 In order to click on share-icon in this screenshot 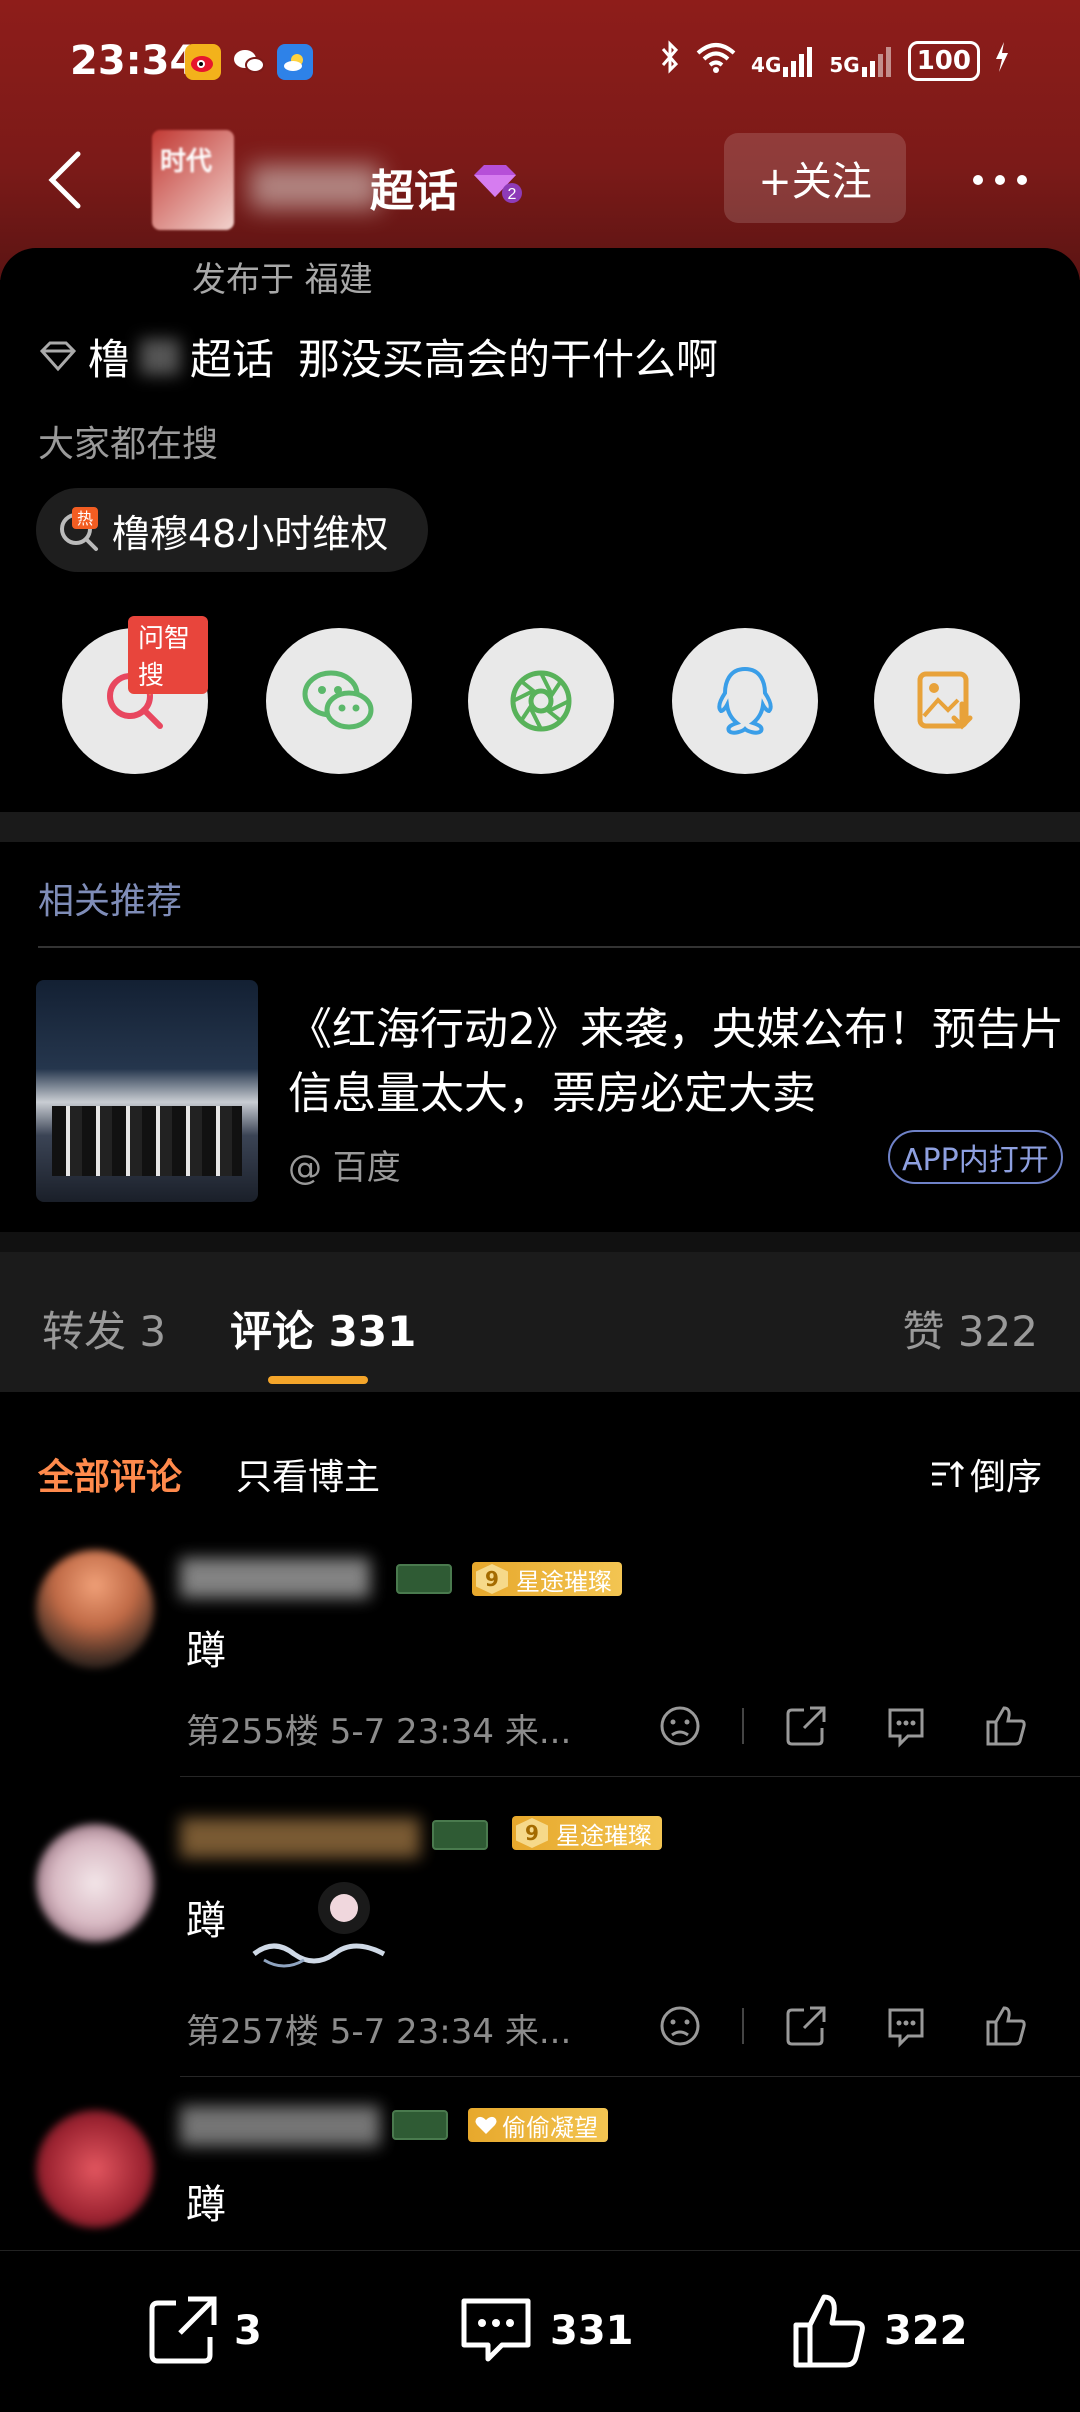, I will do `click(806, 1726)`.